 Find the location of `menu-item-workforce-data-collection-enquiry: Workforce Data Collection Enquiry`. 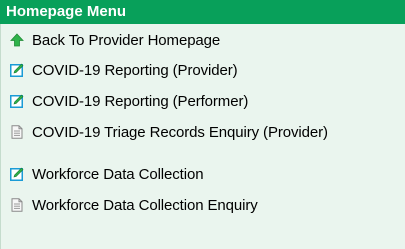

menu-item-workforce-data-collection-enquiry: Workforce Data Collection Enquiry is located at coordinates (134, 205).